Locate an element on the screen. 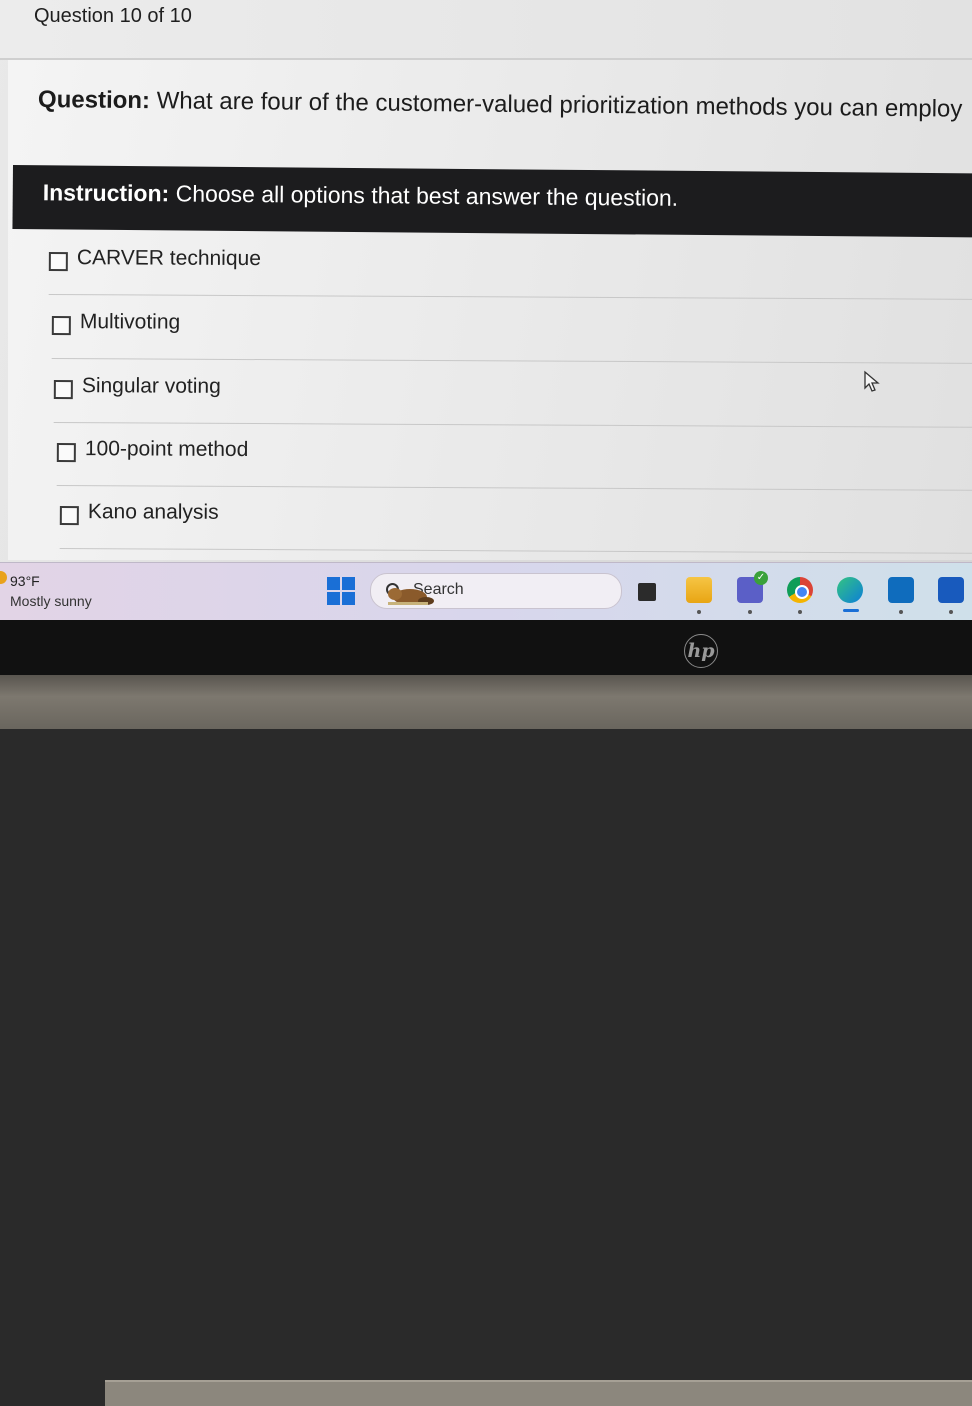 Image resolution: width=972 pixels, height=1406 pixels. word-icon is located at coordinates (951, 590).